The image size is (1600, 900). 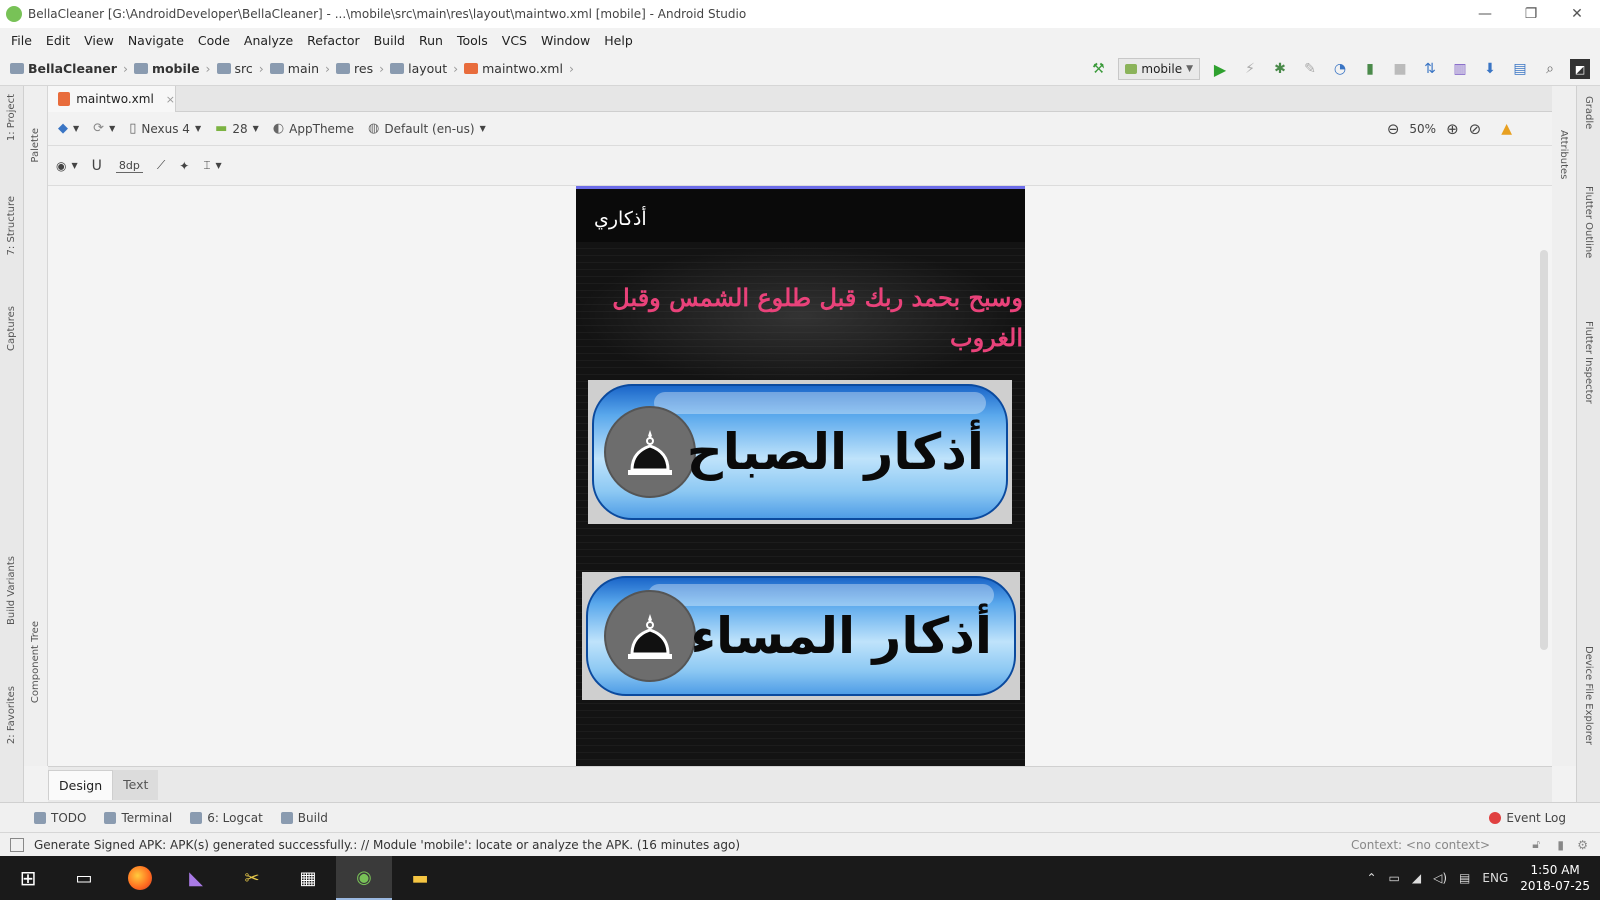 What do you see at coordinates (104, 128) in the screenshot?
I see `orientation-select: ⟳ ▼` at bounding box center [104, 128].